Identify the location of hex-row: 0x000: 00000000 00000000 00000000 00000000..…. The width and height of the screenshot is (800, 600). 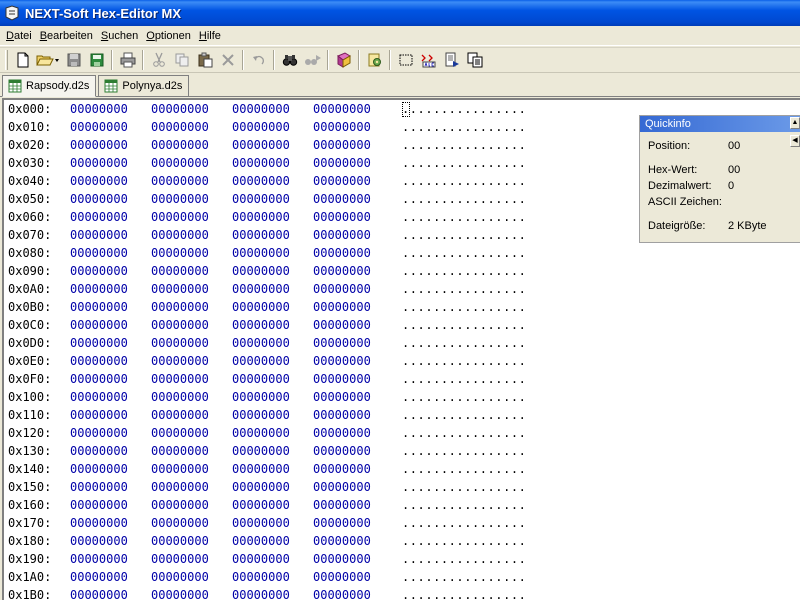
(267, 109).